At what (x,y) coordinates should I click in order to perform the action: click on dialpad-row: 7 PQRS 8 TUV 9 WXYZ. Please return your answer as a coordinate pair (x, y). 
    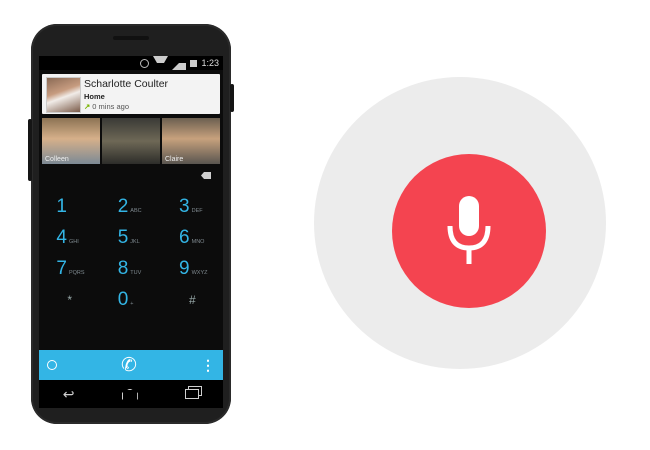
    Looking at the image, I should click on (131, 268).